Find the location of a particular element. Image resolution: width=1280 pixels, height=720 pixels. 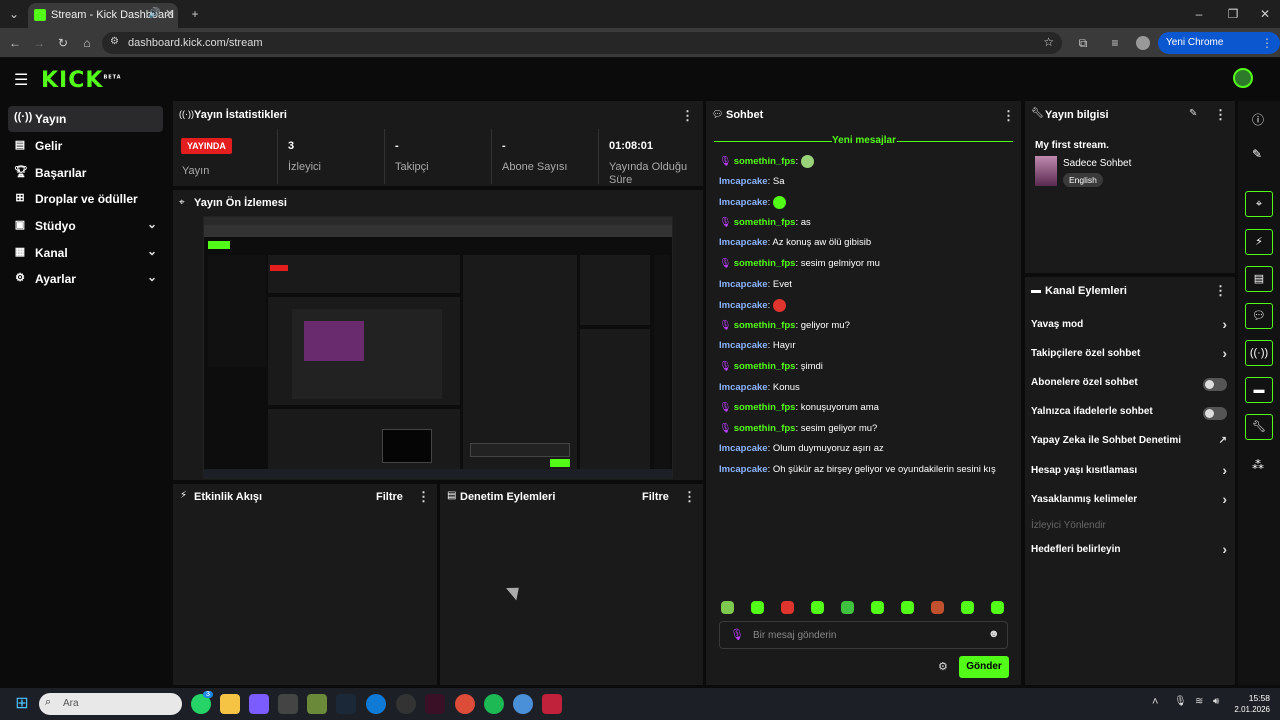

subscribers-only-toggle is located at coordinates (1215, 384).